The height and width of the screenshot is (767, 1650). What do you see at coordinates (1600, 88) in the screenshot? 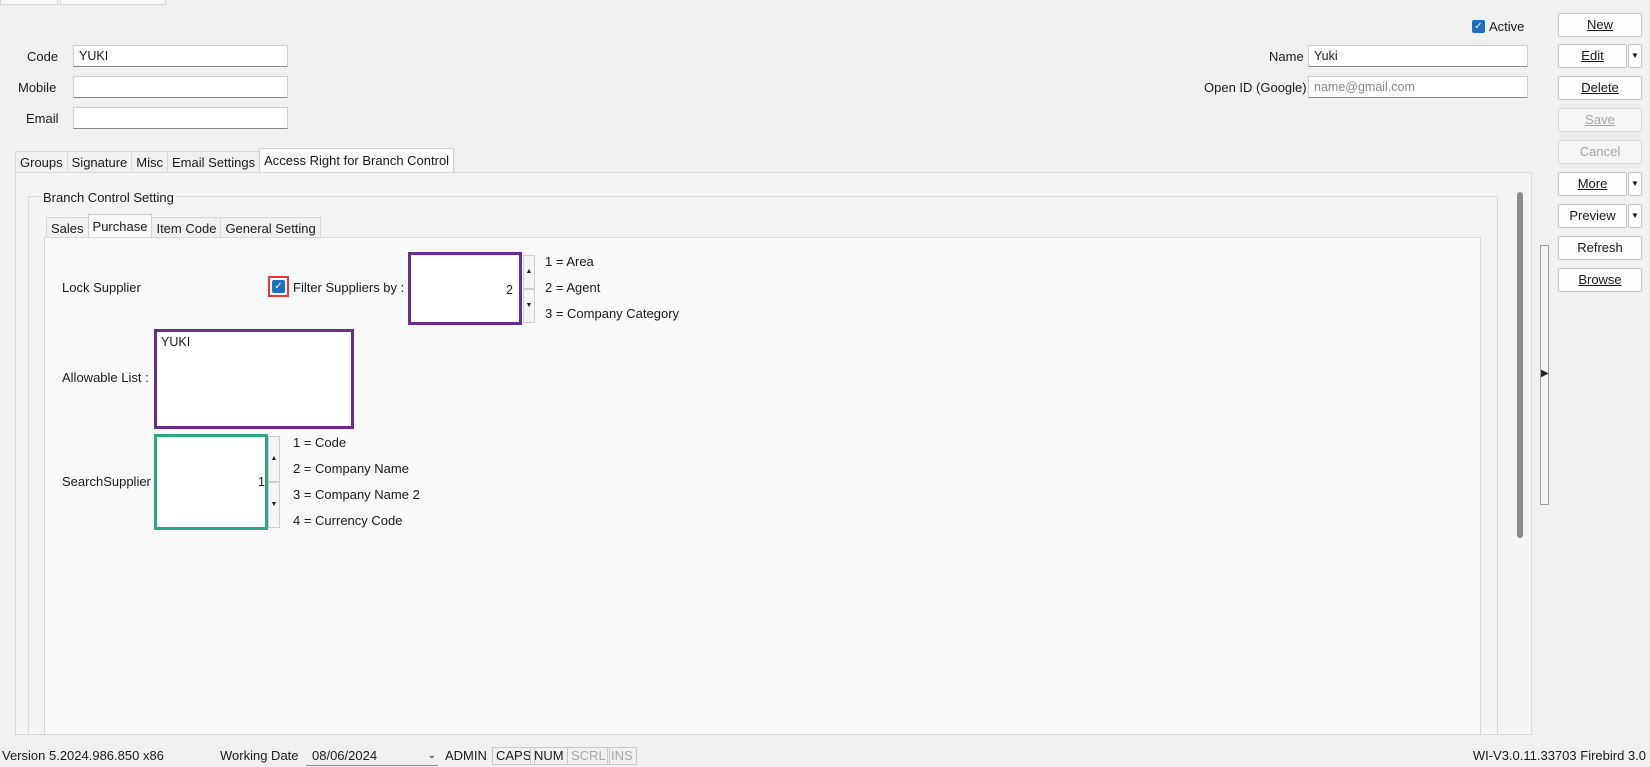
I see `delete-button: Delete` at bounding box center [1600, 88].